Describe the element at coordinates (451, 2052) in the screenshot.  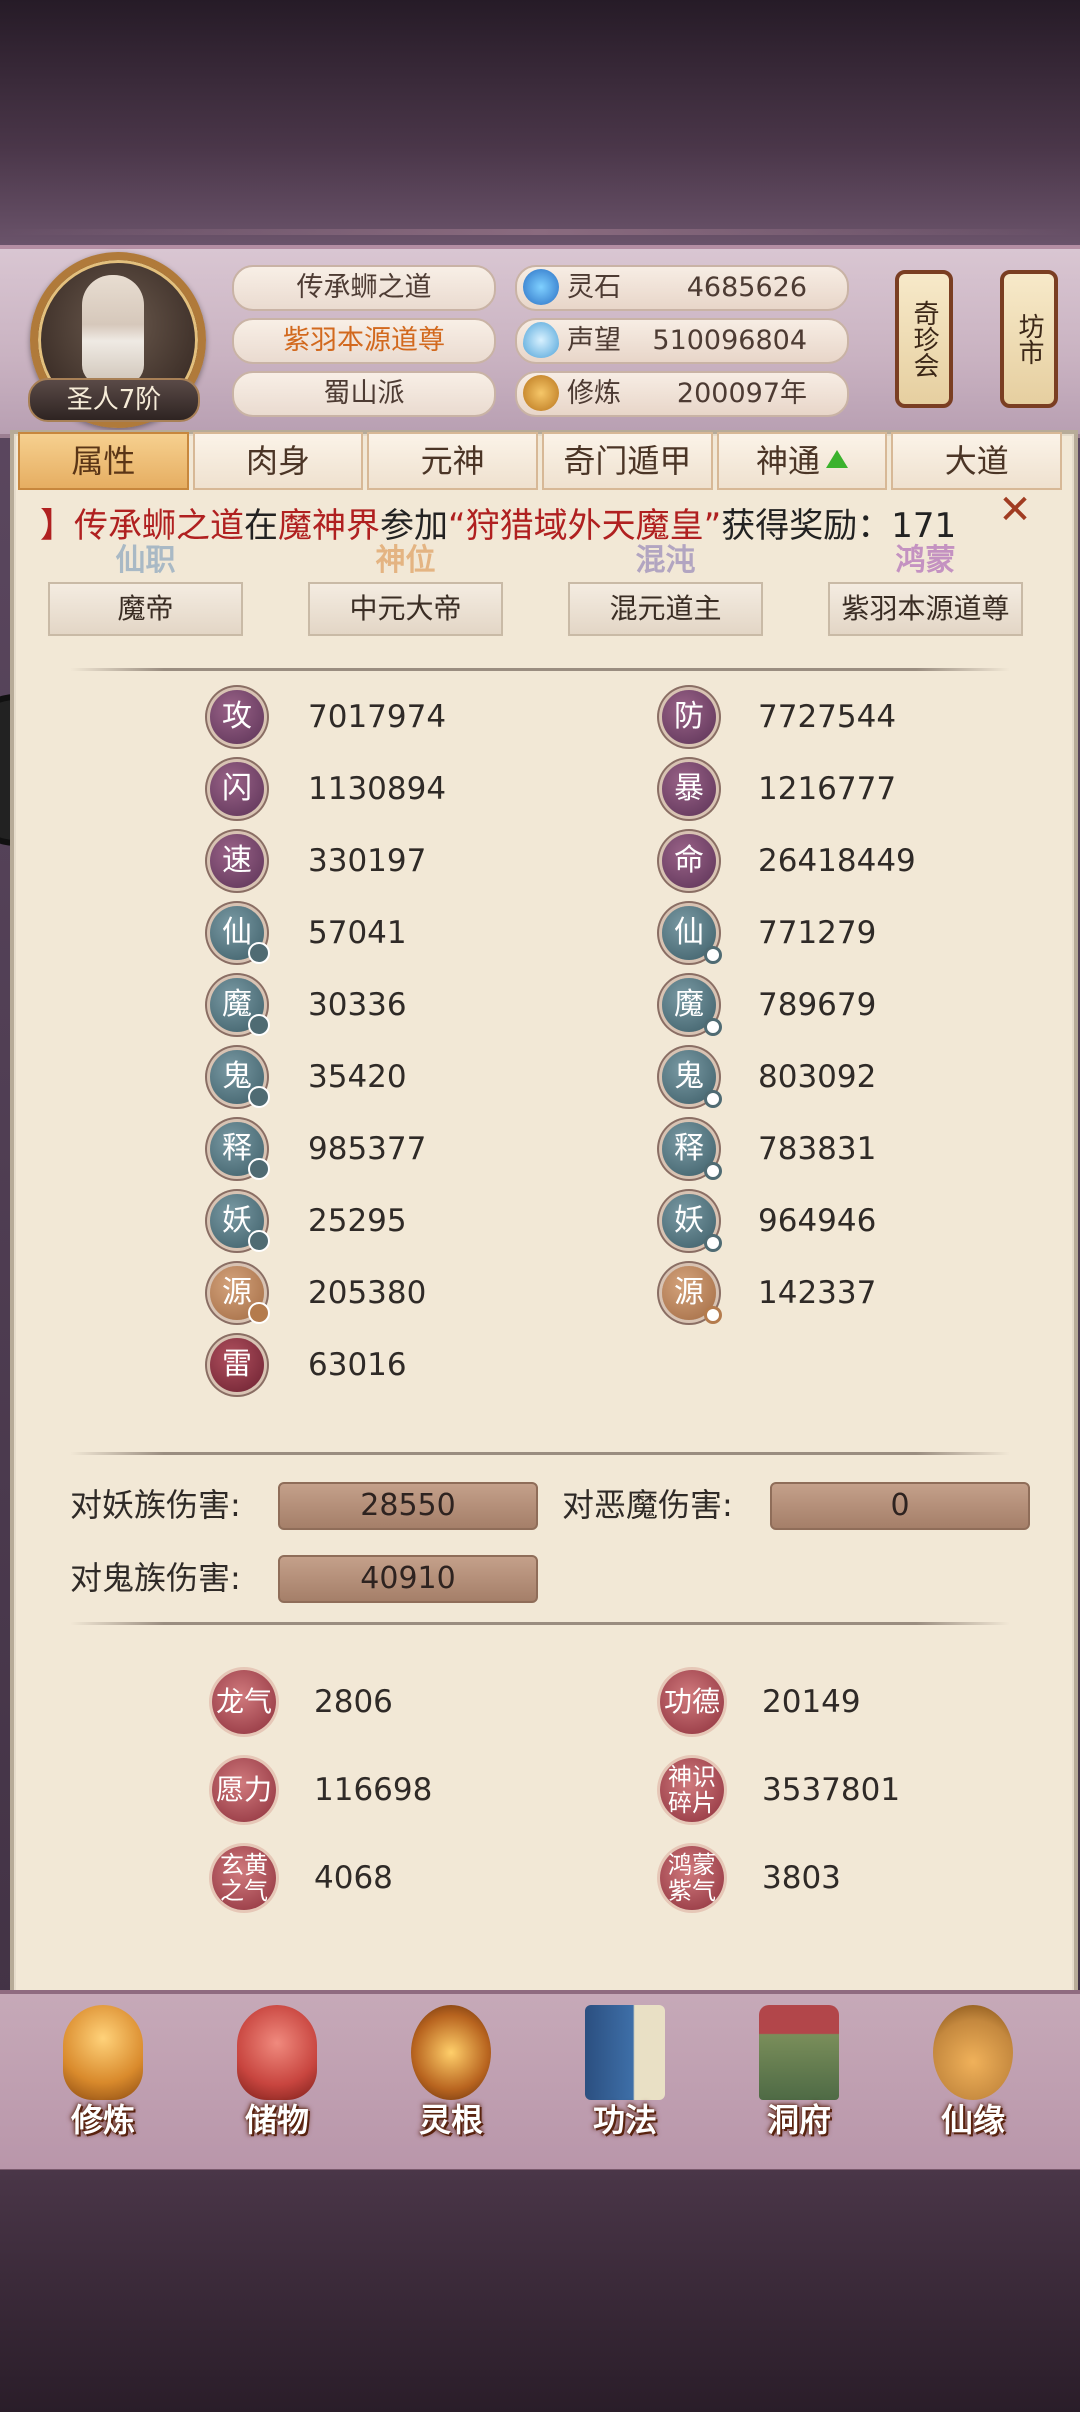
I see `spirit-root-icon` at that location.